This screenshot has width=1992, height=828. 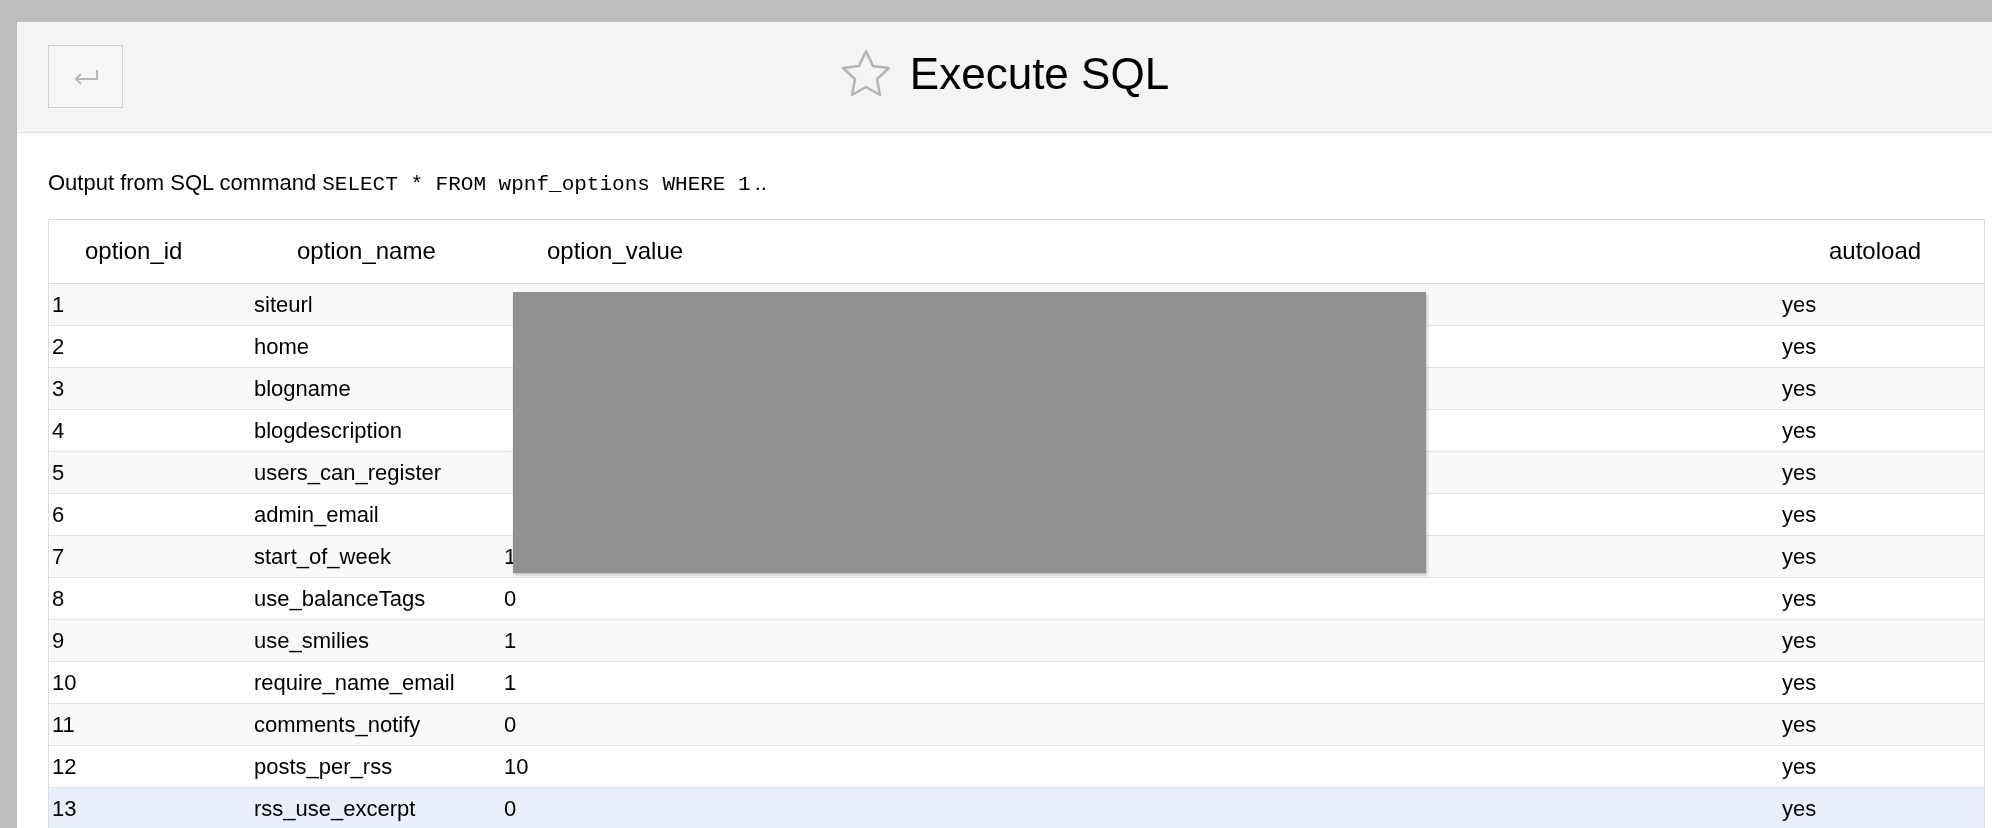 What do you see at coordinates (58, 514) in the screenshot?
I see `table-cell-text: 6` at bounding box center [58, 514].